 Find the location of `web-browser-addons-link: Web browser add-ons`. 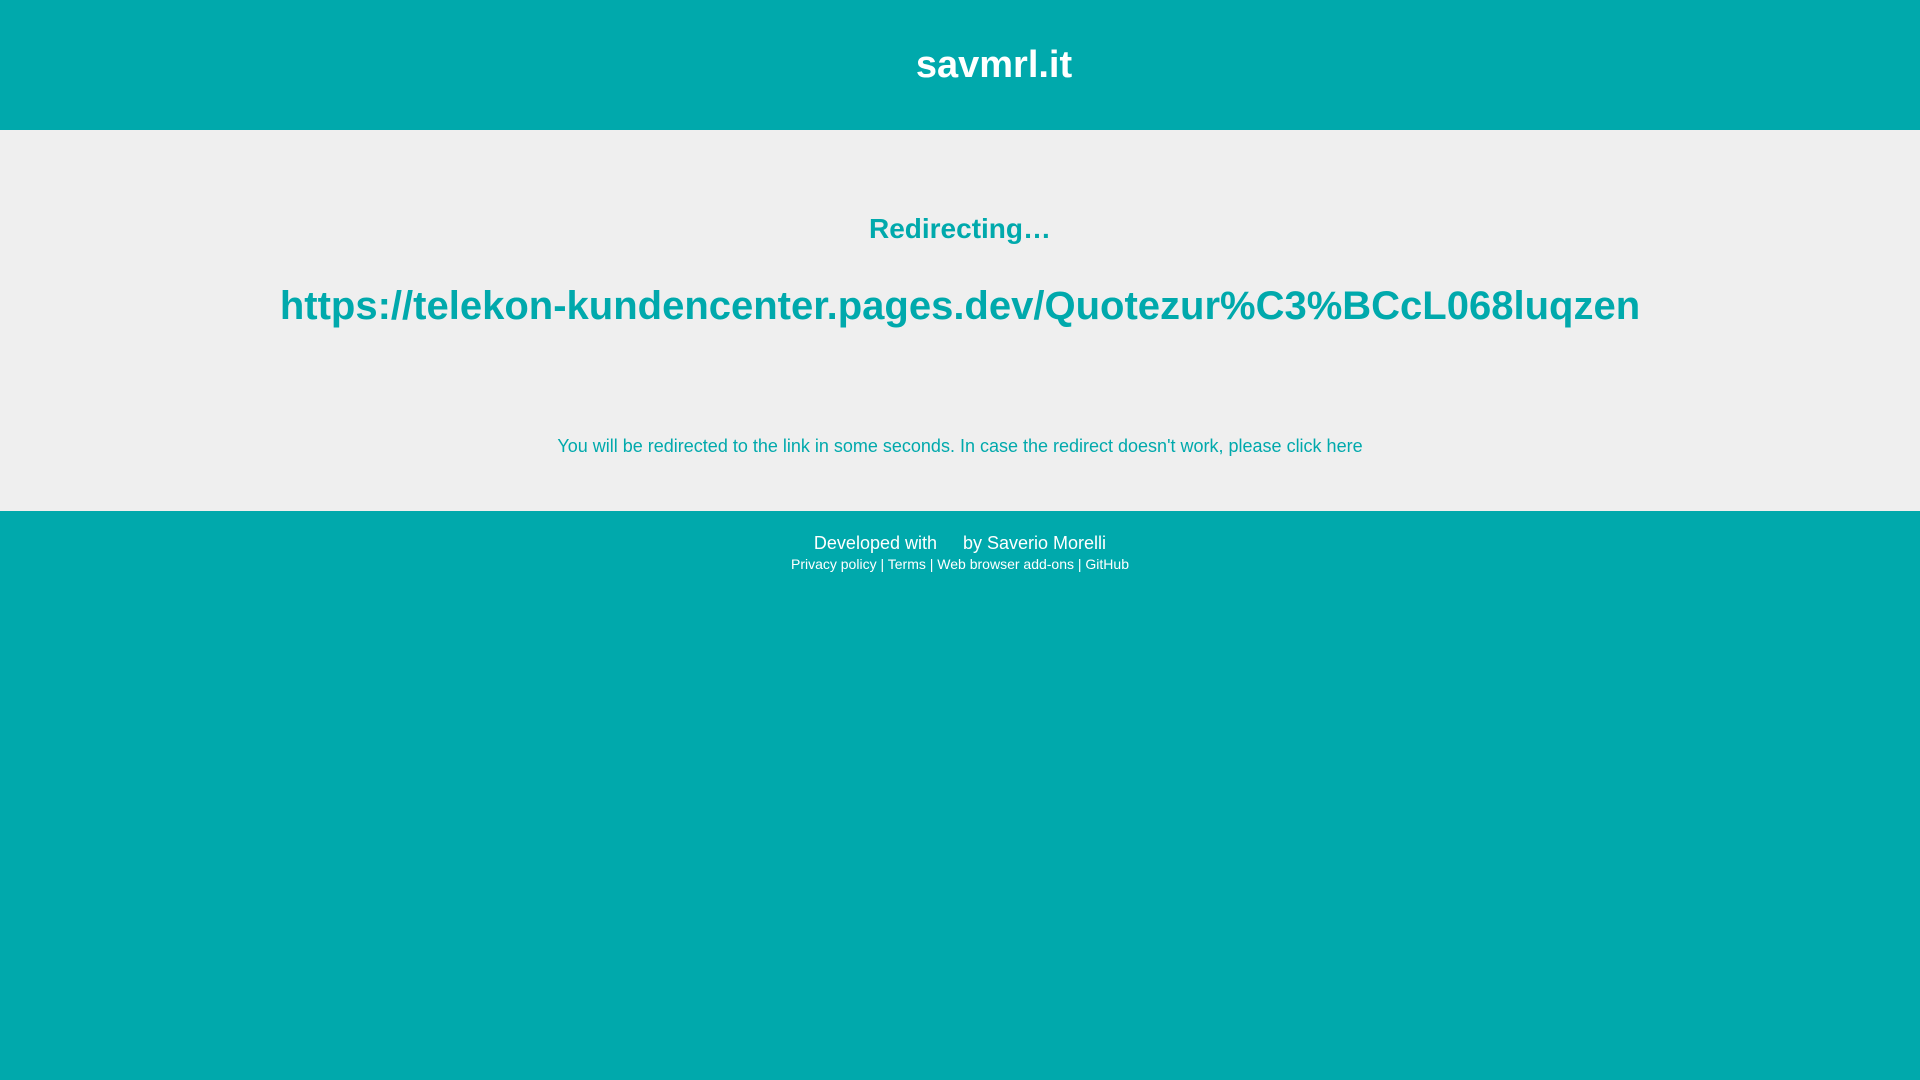

web-browser-addons-link: Web browser add-ons is located at coordinates (1005, 564).